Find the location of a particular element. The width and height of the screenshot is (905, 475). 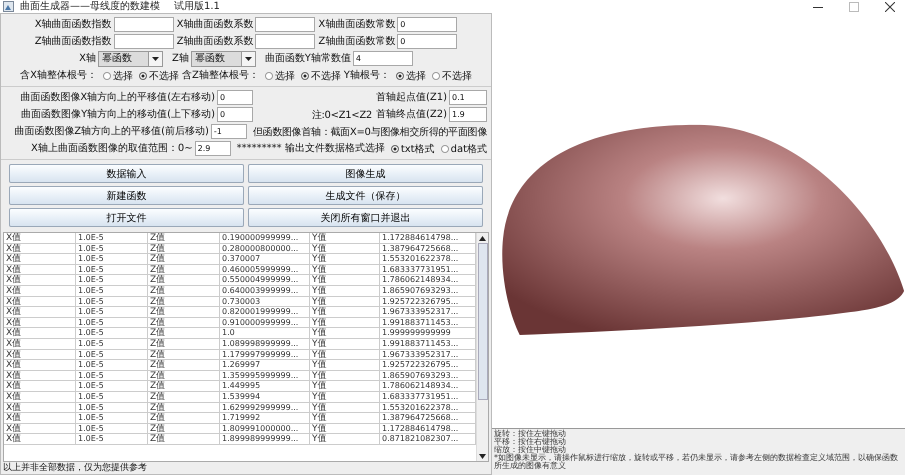

status-text: 以上并非全部数据，仅为您提供参考 is located at coordinates (75, 468).